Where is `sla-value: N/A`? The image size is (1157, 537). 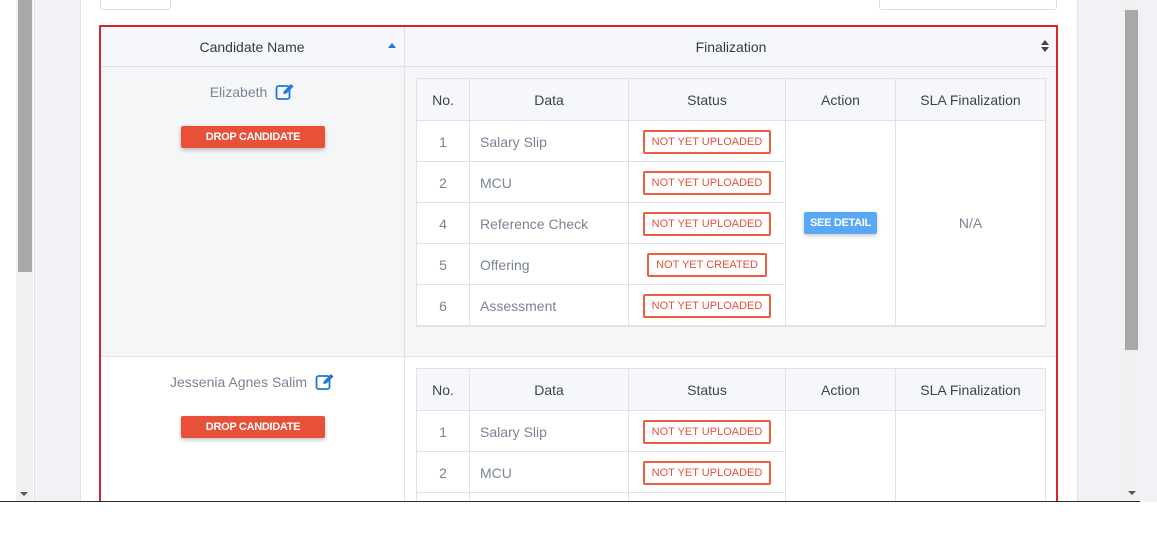
sla-value: N/A is located at coordinates (970, 223).